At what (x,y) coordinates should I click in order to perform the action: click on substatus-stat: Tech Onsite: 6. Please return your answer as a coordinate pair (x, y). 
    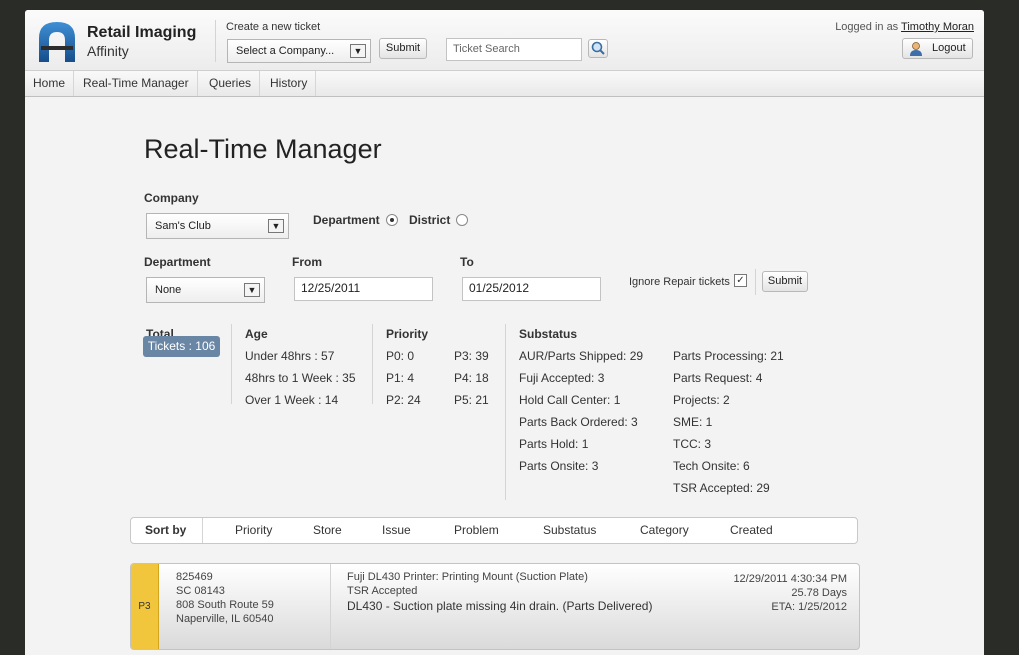
    Looking at the image, I should click on (711, 466).